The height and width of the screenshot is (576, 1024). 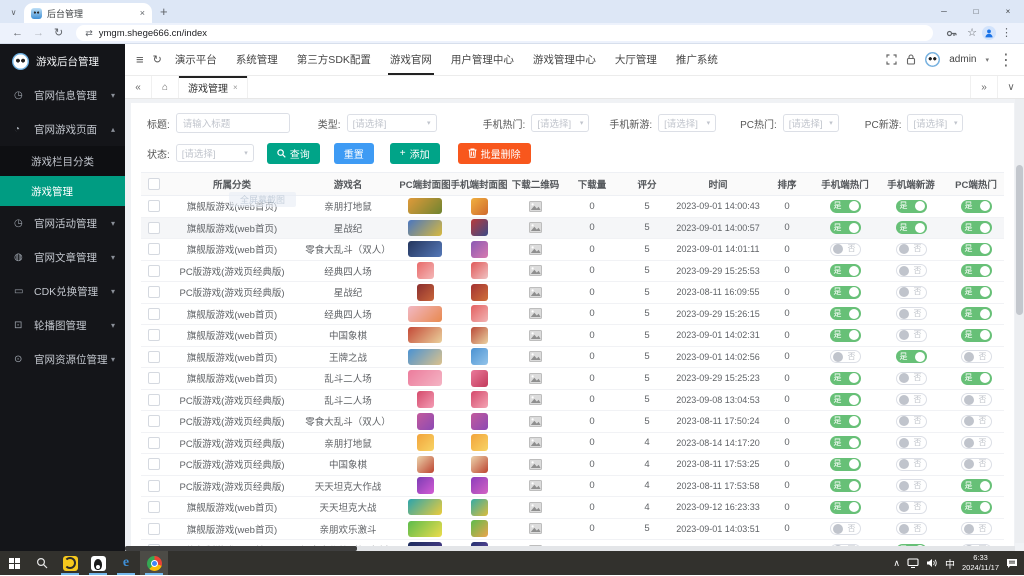 I want to click on topnav-item: 第三方SDK配置, so click(x=334, y=59).